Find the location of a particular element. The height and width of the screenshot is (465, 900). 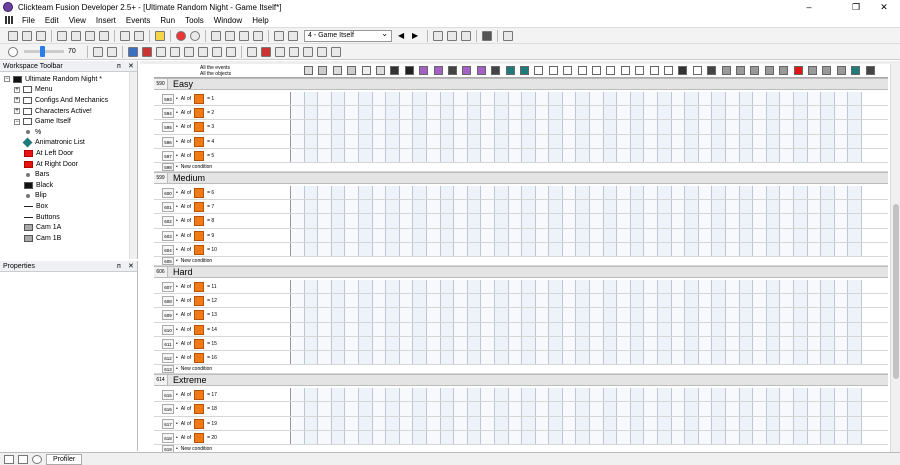

filter-actions-icon is located at coordinates (161, 51).